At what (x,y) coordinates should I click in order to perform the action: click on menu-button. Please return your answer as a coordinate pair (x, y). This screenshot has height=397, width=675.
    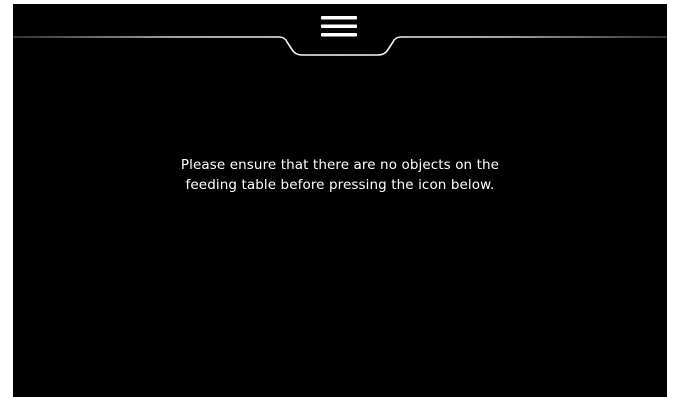
    Looking at the image, I should click on (339, 26).